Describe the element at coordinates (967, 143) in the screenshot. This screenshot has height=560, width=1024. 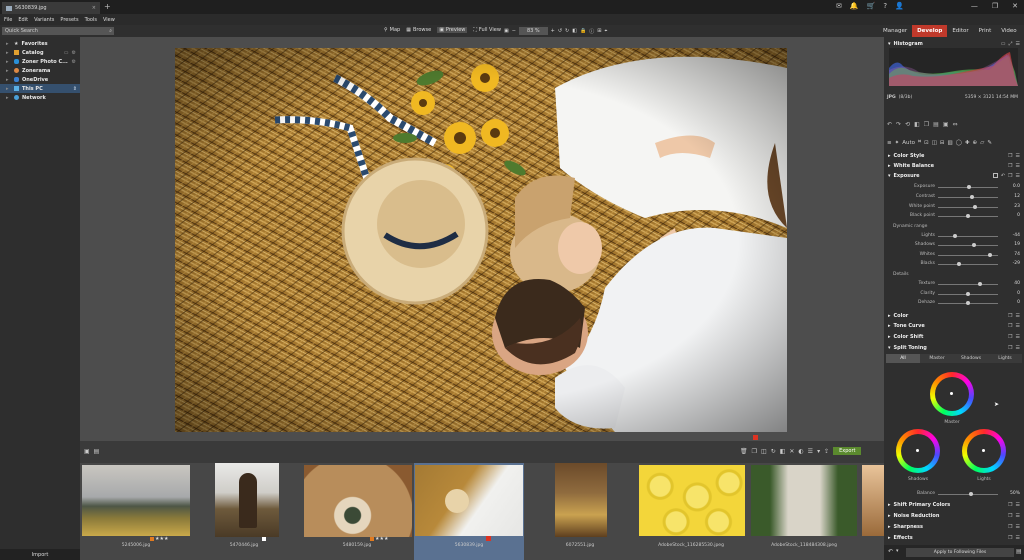
I see `heal-icon: ✚` at that location.